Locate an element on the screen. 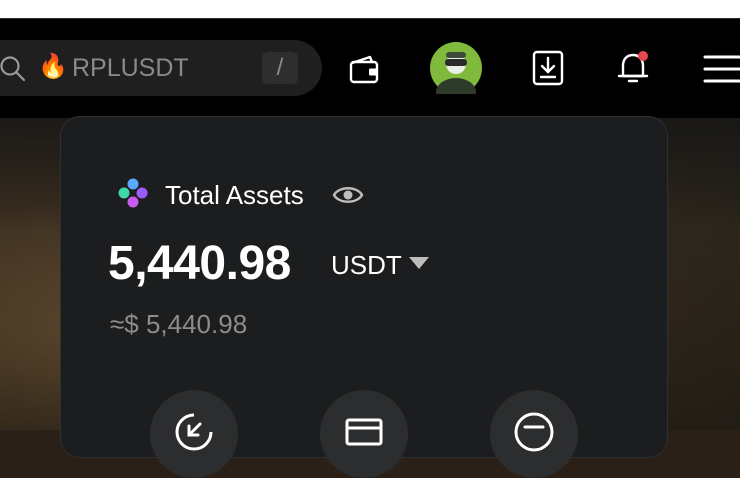 This screenshot has height=478, width=740. withdraw-icon is located at coordinates (364, 432).